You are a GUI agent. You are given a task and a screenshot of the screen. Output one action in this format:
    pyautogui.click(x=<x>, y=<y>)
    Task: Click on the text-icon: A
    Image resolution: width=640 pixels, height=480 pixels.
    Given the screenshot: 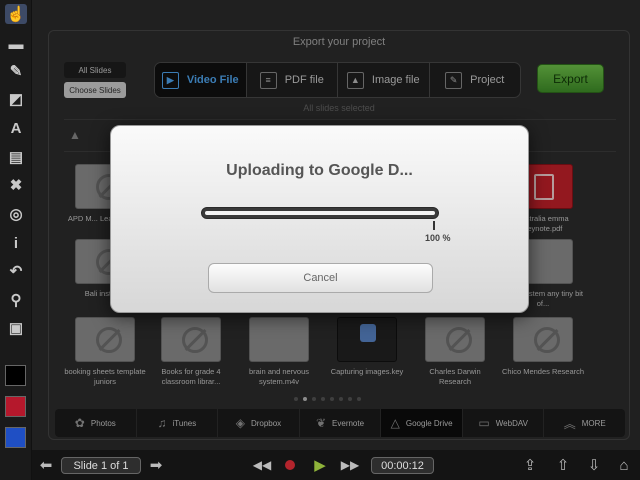 What is the action you would take?
    pyautogui.click(x=16, y=128)
    